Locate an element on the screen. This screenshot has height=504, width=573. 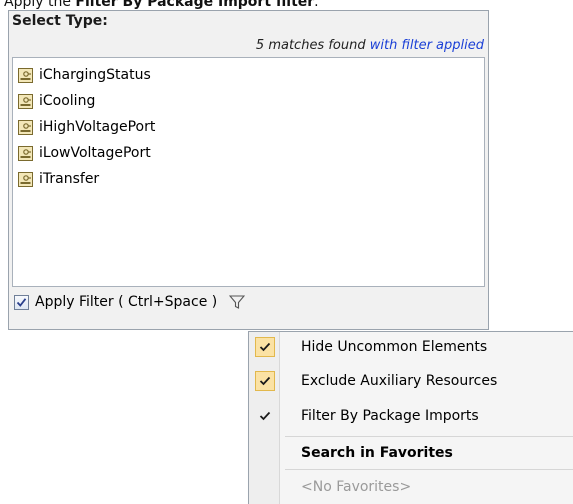
list-item: iLowVoltagePort is located at coordinates (84, 153).